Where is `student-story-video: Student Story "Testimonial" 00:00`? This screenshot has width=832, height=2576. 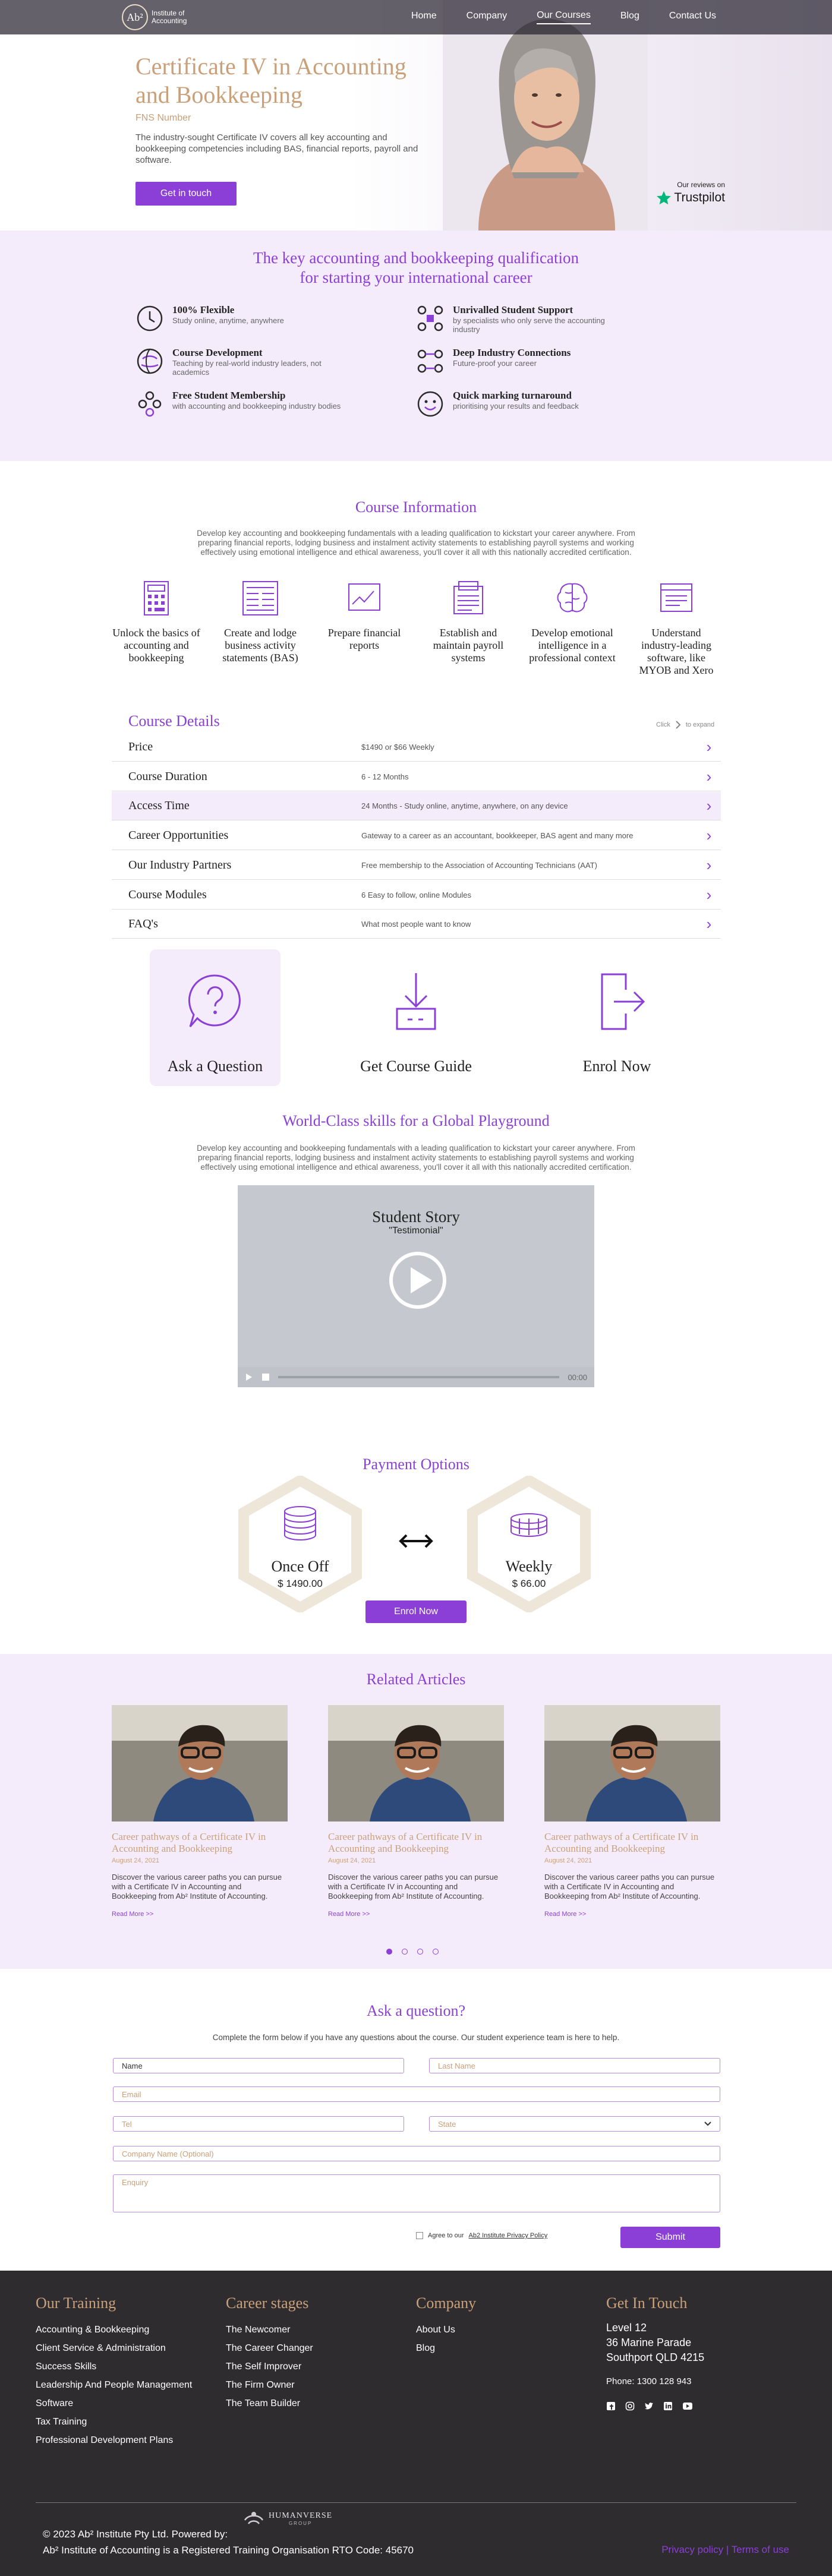 student-story-video: Student Story "Testimonial" 00:00 is located at coordinates (416, 1286).